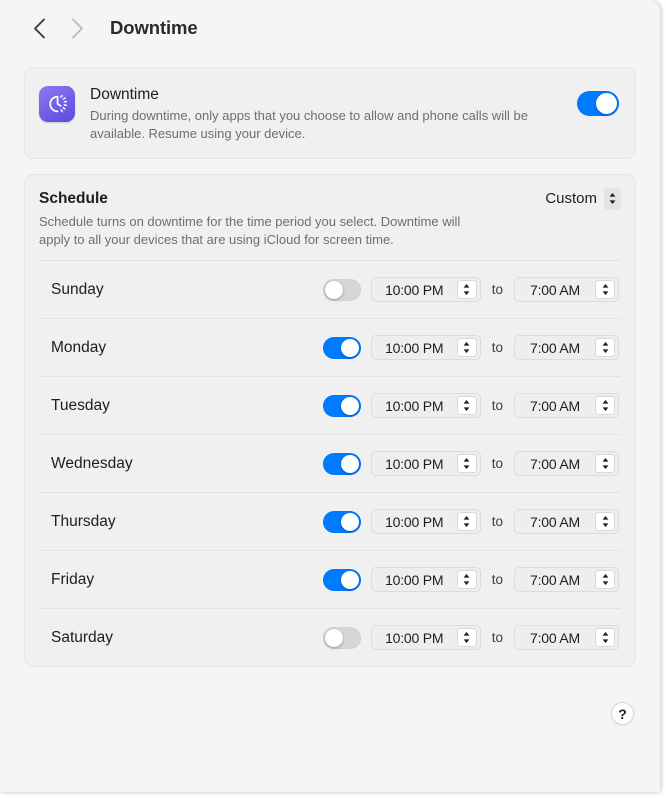 This screenshot has height=798, width=666. I want to click on downtime-toggle, so click(598, 103).